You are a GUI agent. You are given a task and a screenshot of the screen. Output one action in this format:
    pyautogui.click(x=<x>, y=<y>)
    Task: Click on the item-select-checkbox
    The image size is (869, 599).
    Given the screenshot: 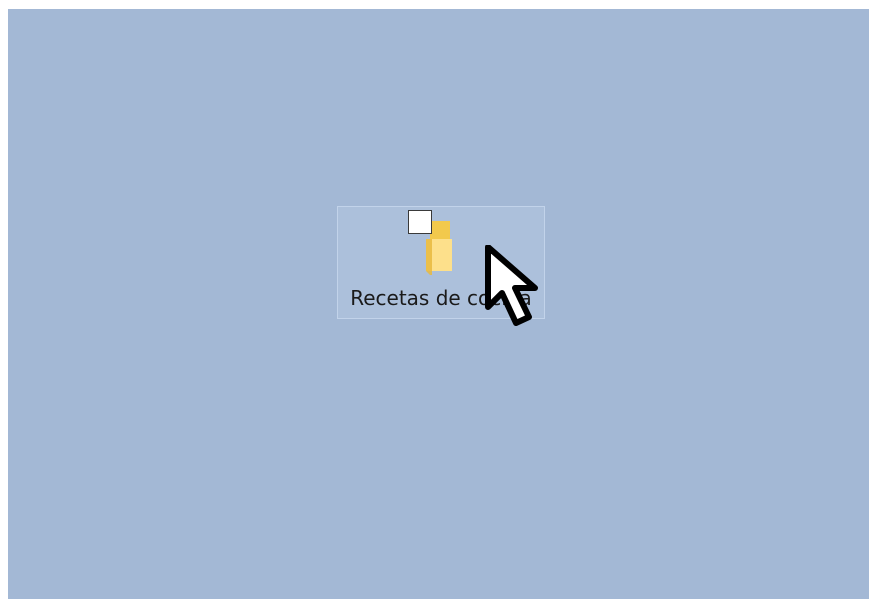 What is the action you would take?
    pyautogui.click(x=420, y=222)
    